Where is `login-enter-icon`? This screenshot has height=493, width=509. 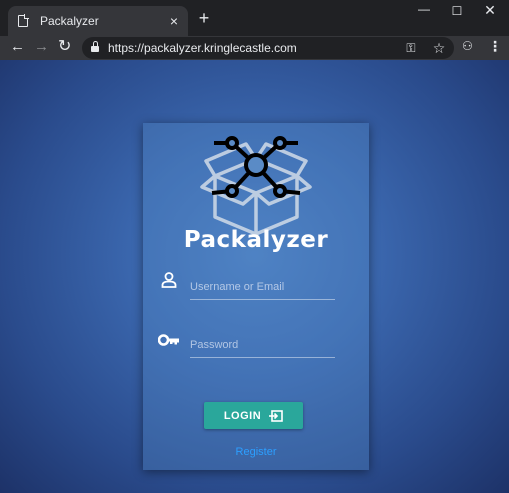
login-enter-icon is located at coordinates (276, 415).